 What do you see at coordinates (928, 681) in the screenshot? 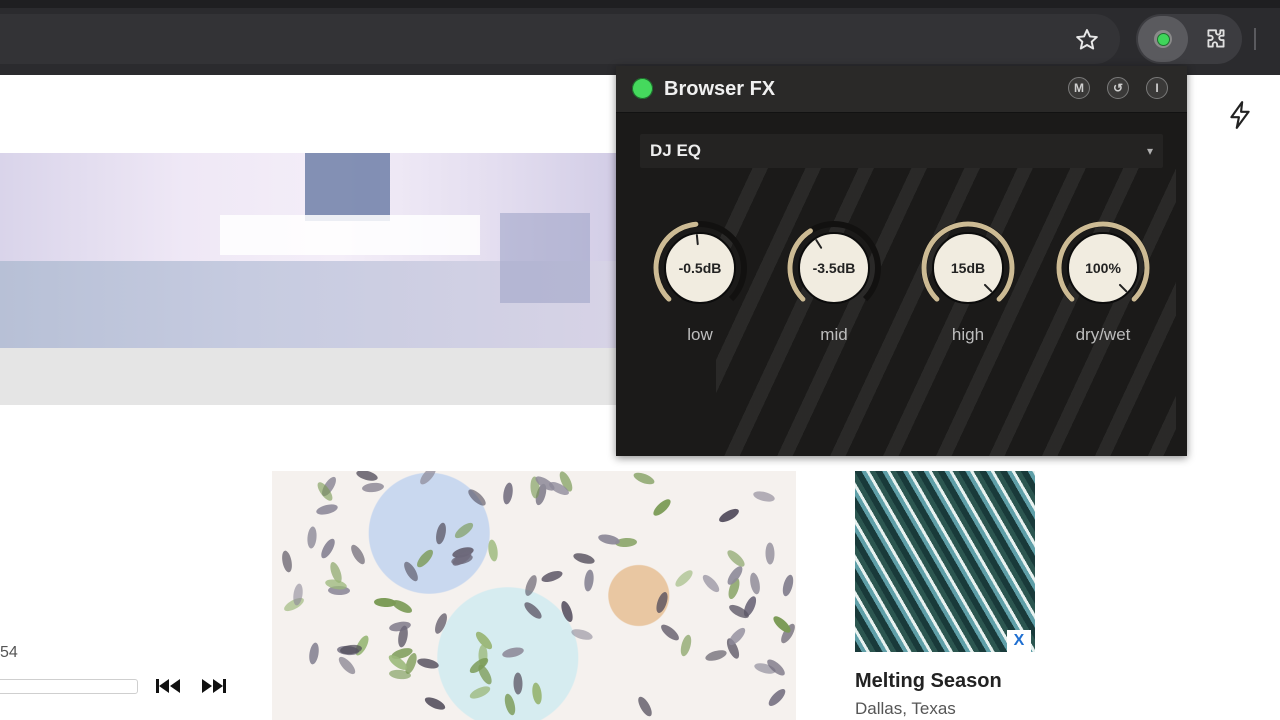
I see `album-title: Melting Season` at bounding box center [928, 681].